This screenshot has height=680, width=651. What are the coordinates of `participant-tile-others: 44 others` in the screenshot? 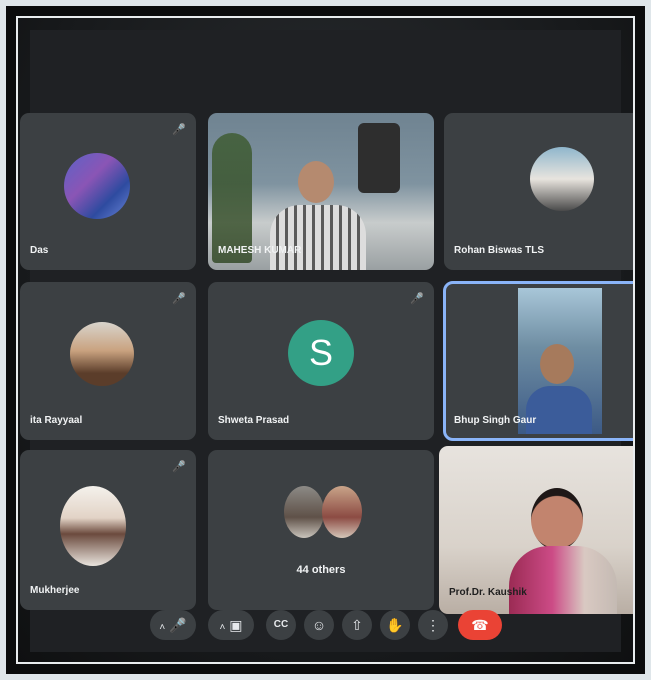 It's located at (321, 530).